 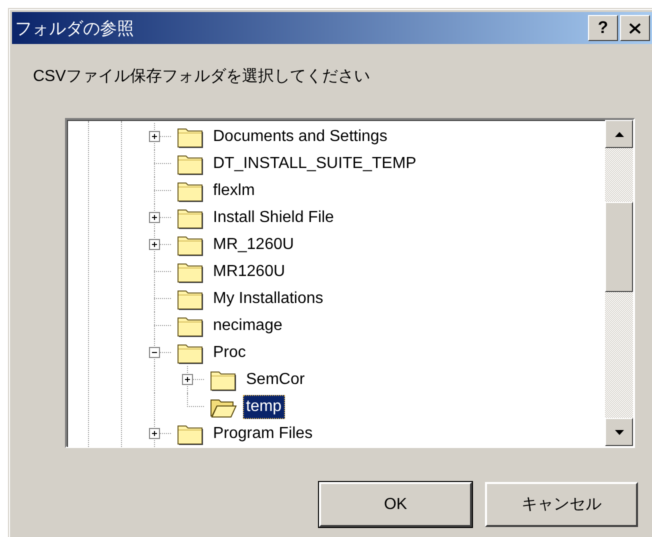 What do you see at coordinates (248, 326) in the screenshot?
I see `folder-item: necimage` at bounding box center [248, 326].